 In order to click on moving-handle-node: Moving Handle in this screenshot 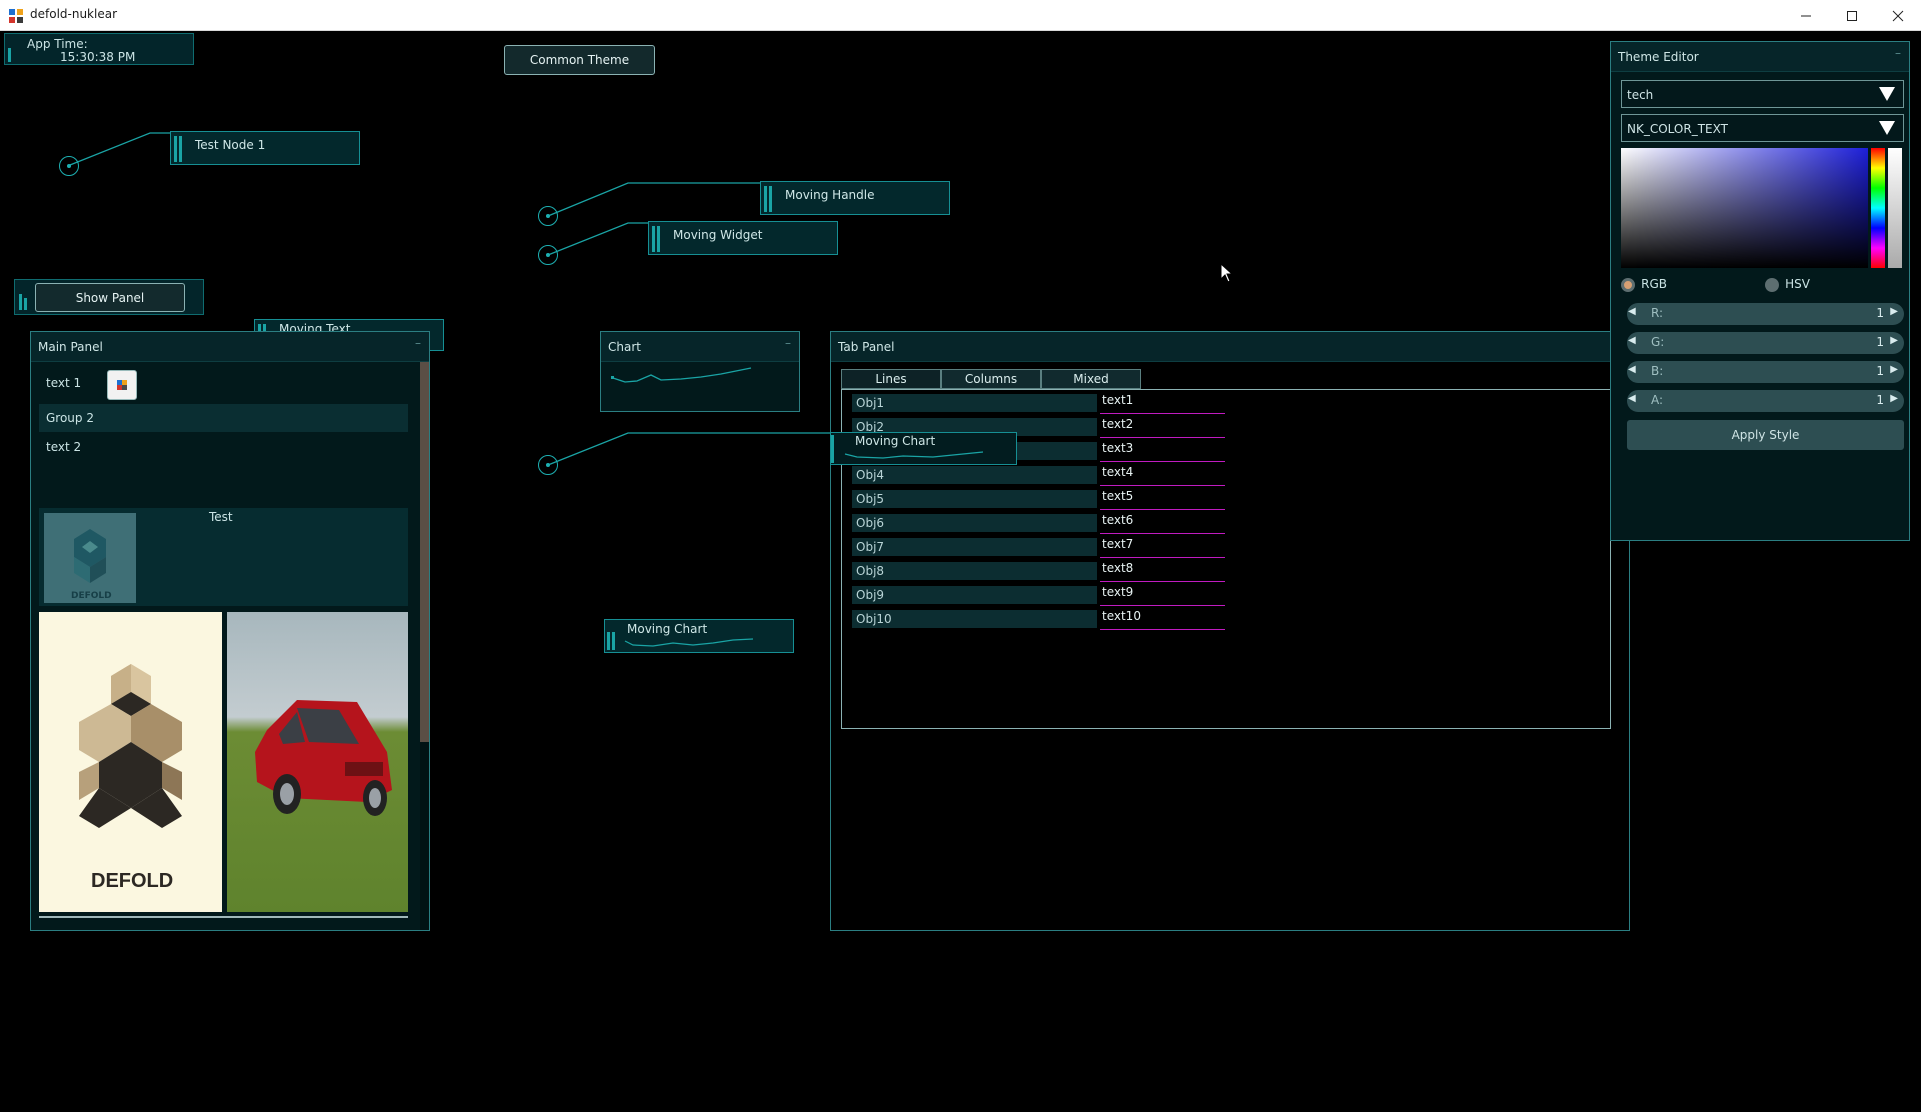, I will do `click(855, 198)`.